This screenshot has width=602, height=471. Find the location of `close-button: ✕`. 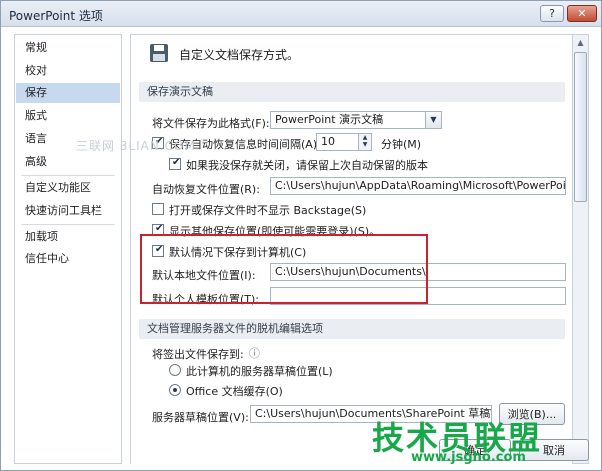

close-button: ✕ is located at coordinates (582, 13).